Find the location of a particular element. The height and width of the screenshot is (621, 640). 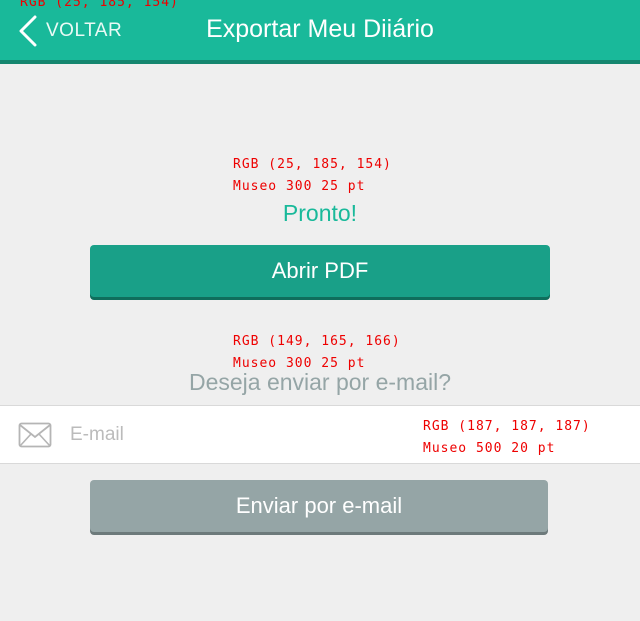

email-question: Deseja enviar por e-mail? is located at coordinates (320, 382).